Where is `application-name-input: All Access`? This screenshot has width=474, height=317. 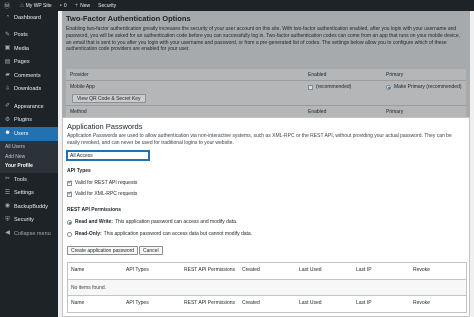
application-name-input: All Access is located at coordinates (108, 155).